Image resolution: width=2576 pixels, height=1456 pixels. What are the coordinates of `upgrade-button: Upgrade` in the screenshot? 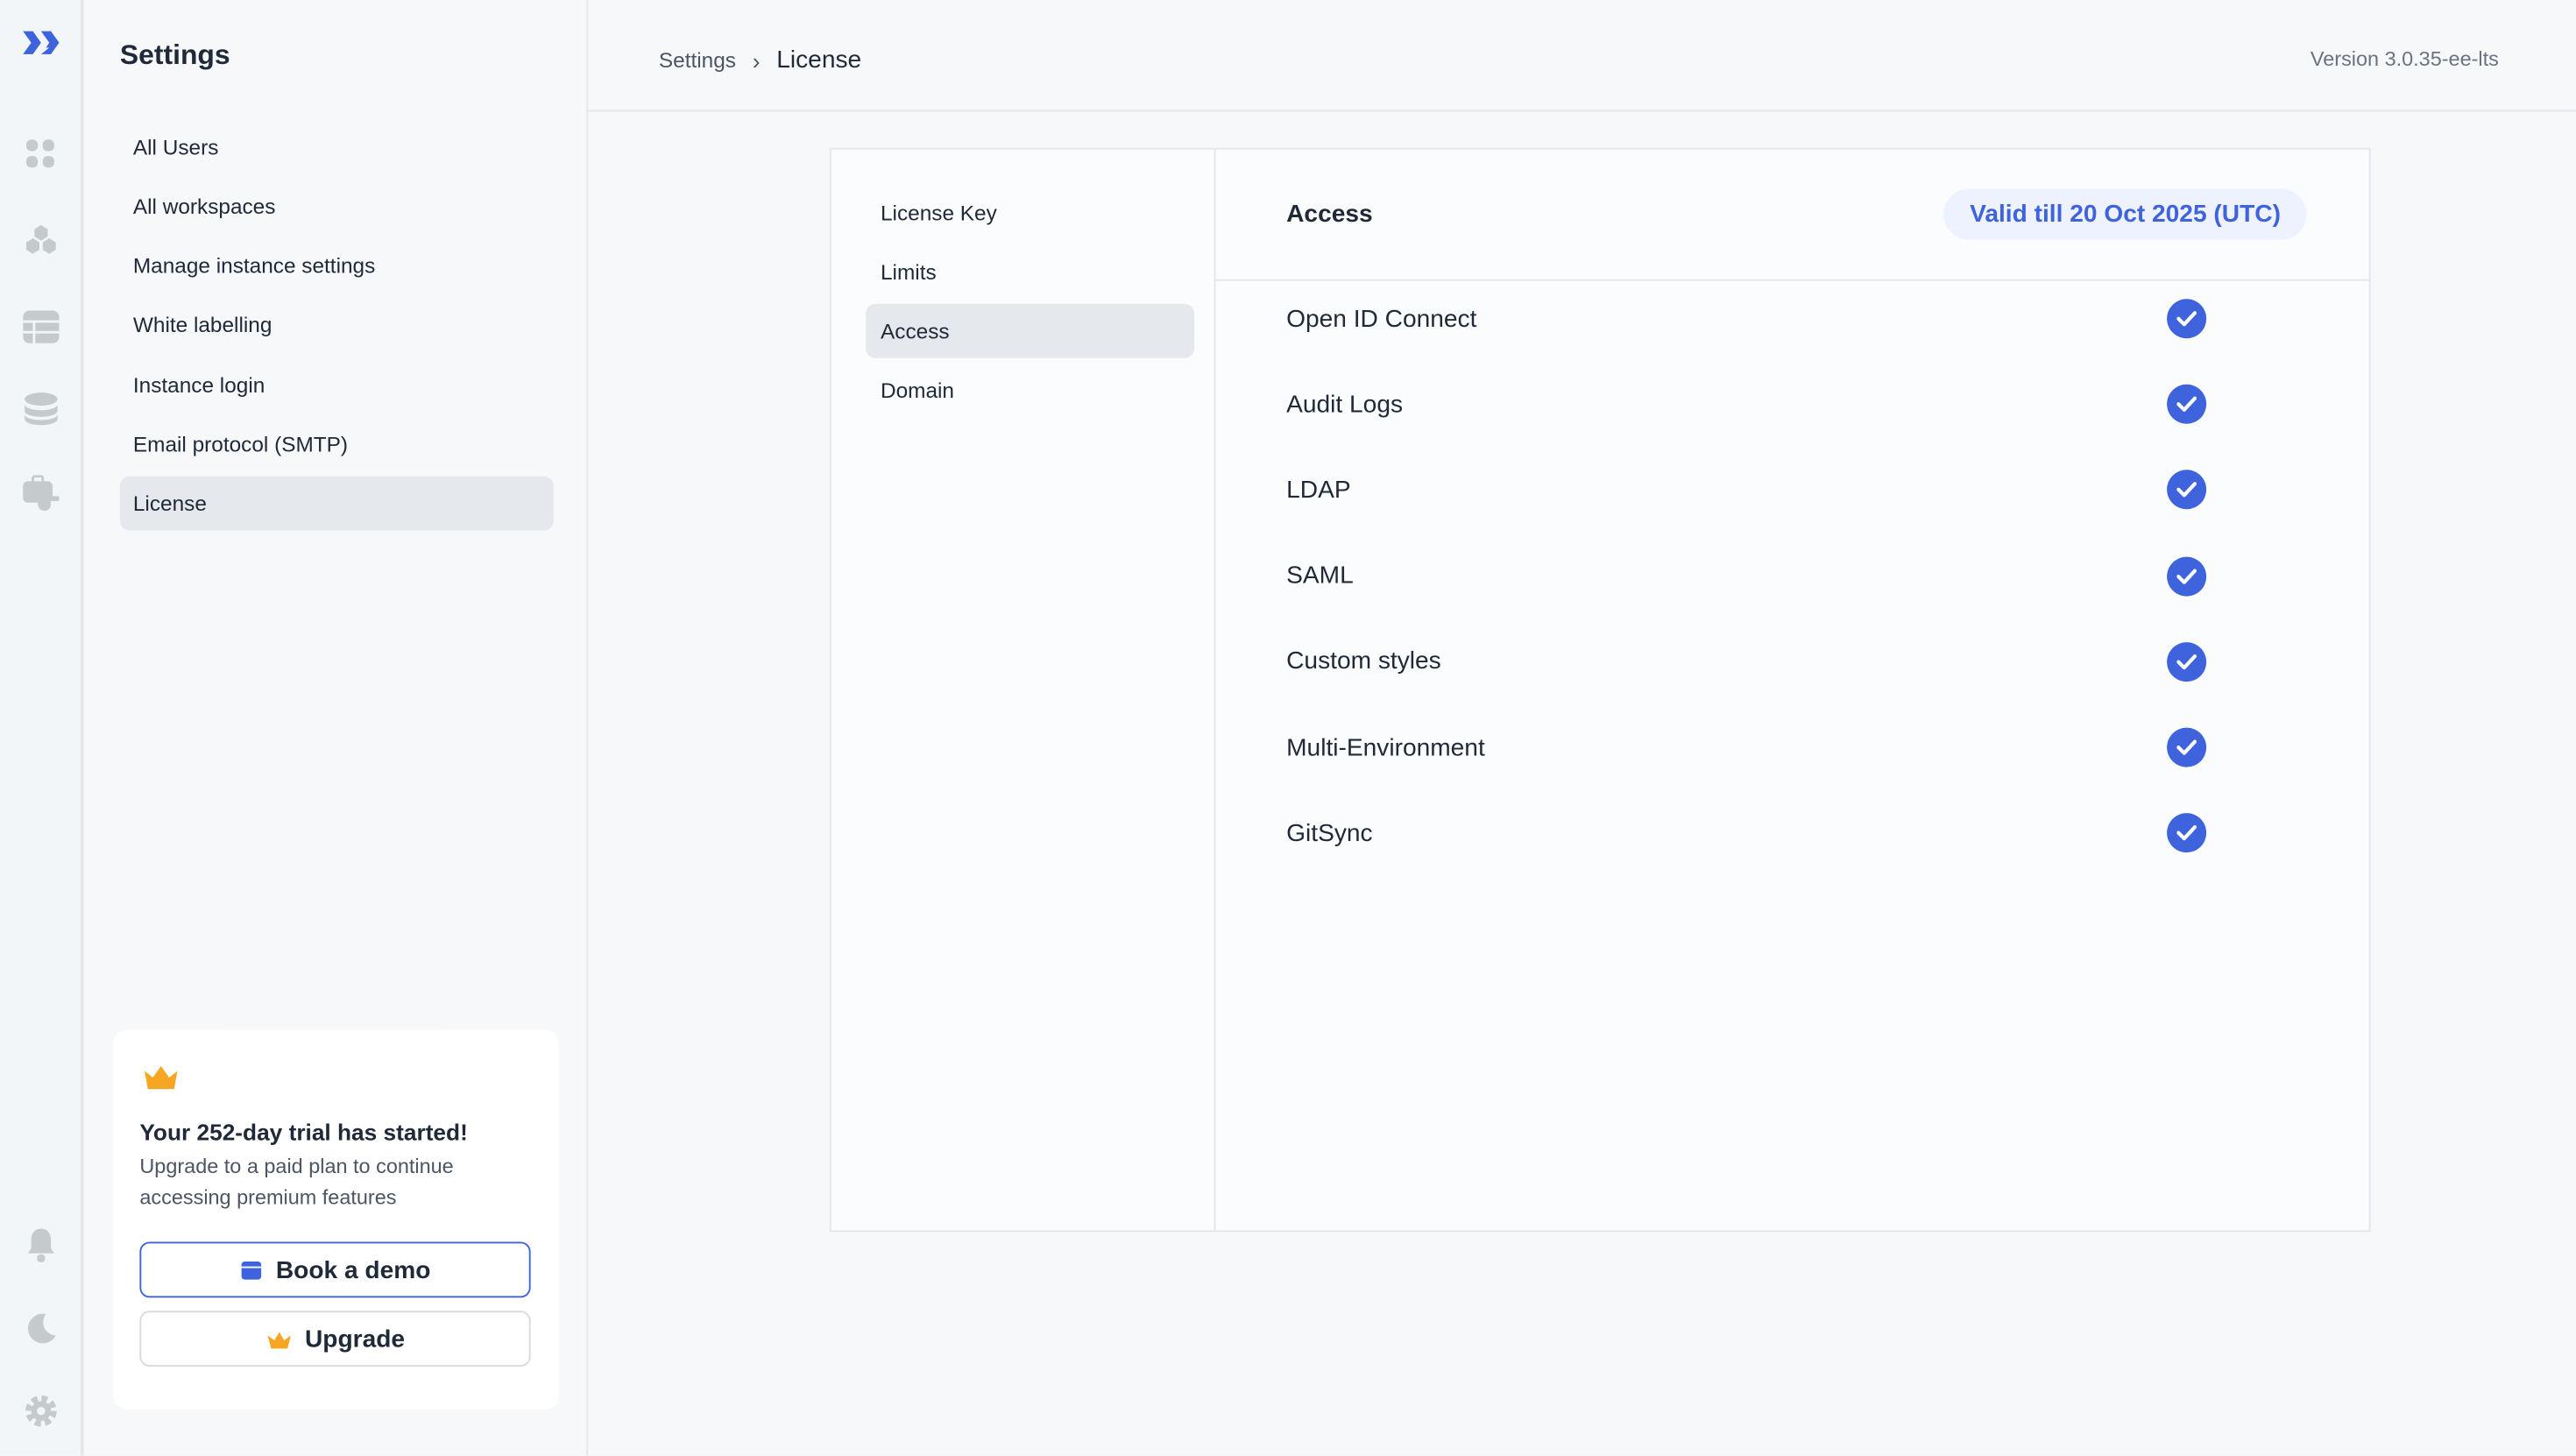 It's located at (335, 1339).